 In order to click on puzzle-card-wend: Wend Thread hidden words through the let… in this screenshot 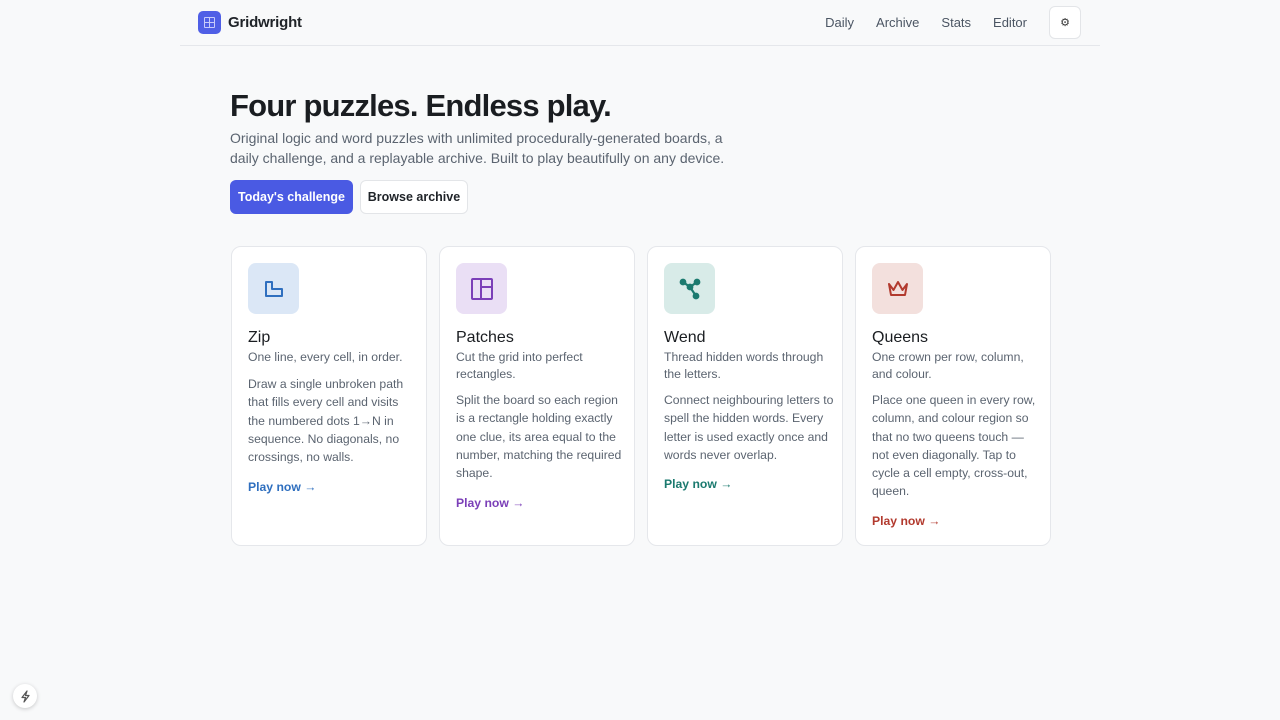, I will do `click(745, 396)`.